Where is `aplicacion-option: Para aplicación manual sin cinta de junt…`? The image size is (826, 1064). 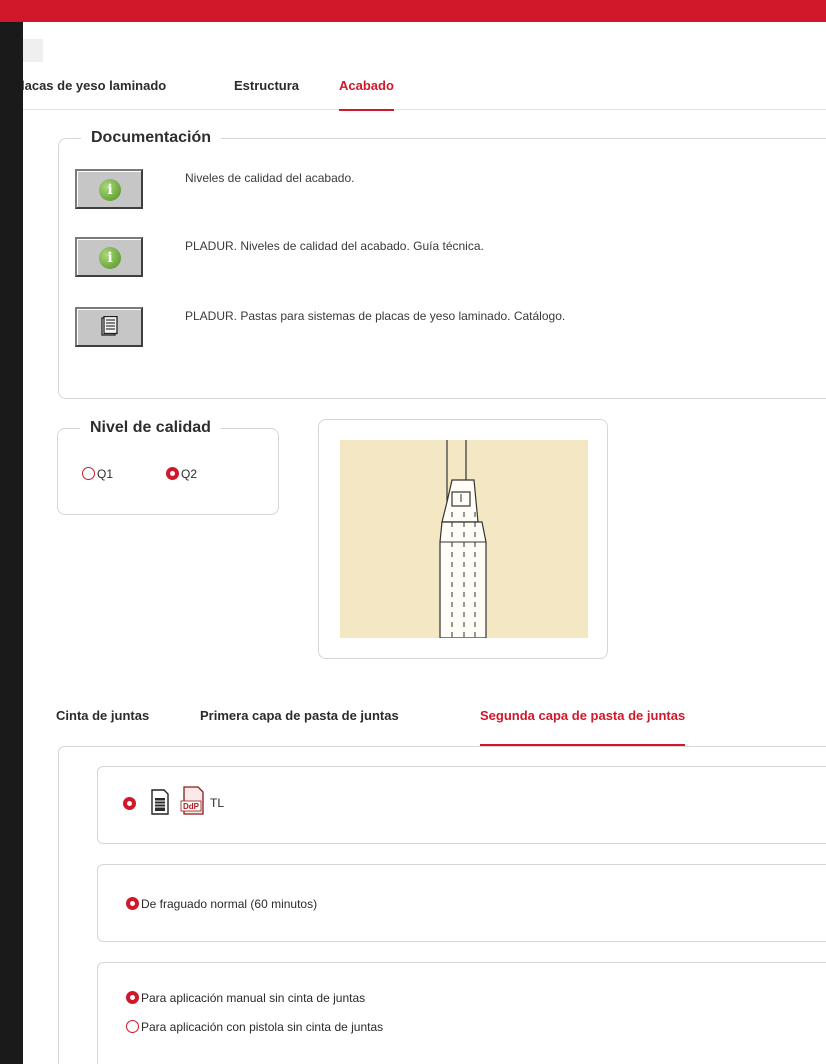
aplicacion-option: Para aplicación manual sin cinta de junt… is located at coordinates (245, 998).